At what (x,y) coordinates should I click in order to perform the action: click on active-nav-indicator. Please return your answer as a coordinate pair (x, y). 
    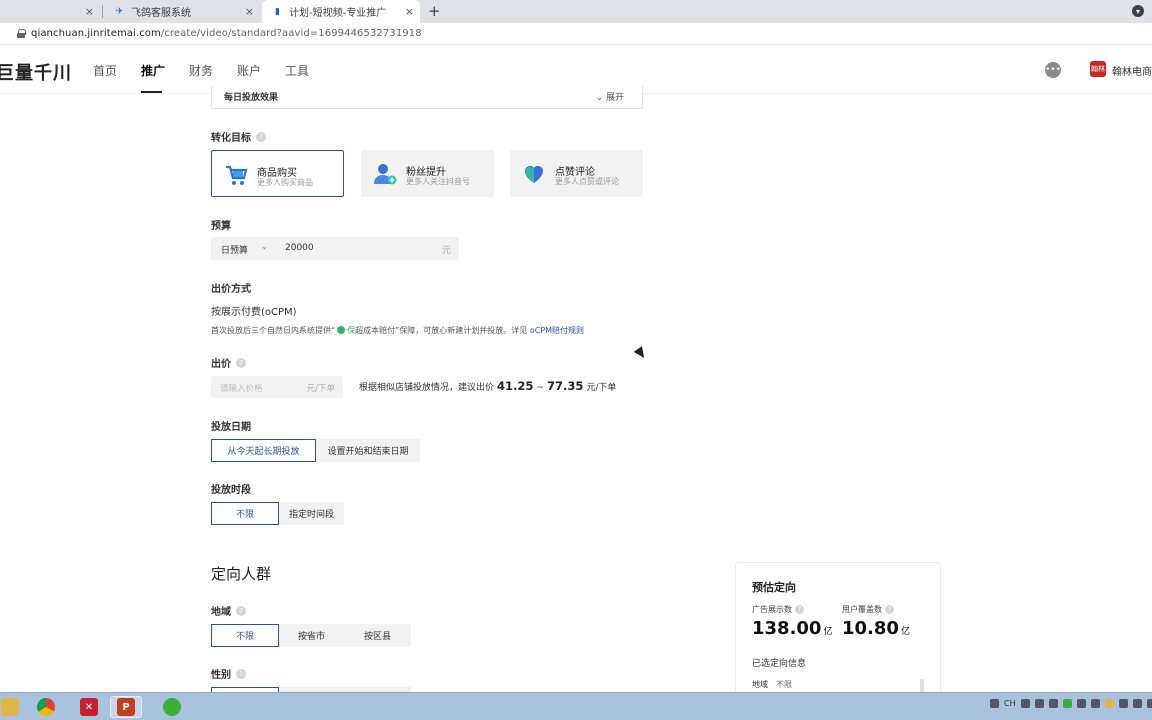
    Looking at the image, I should click on (151, 92).